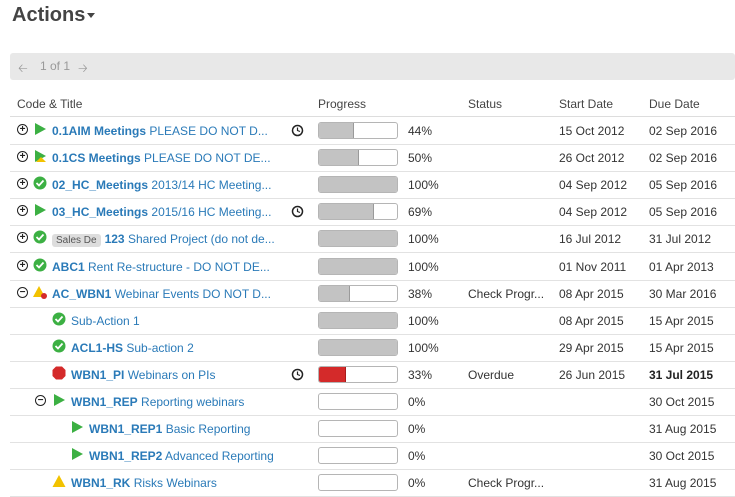 The height and width of the screenshot is (497, 735). What do you see at coordinates (417, 456) in the screenshot?
I see `progress-percent: 0%` at bounding box center [417, 456].